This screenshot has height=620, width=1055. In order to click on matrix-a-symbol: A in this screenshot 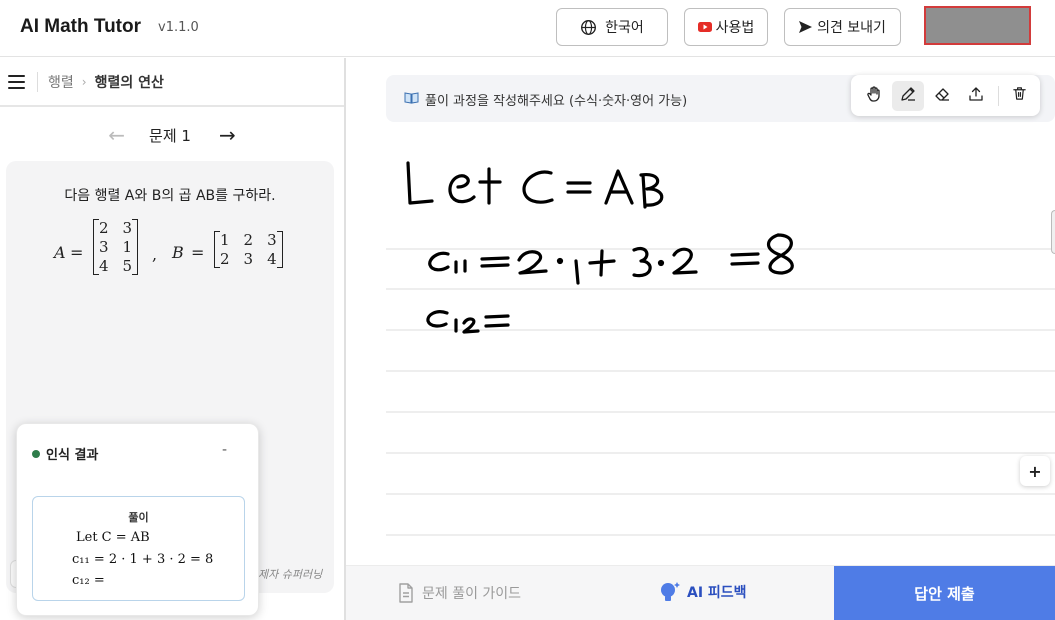, I will do `click(60, 252)`.